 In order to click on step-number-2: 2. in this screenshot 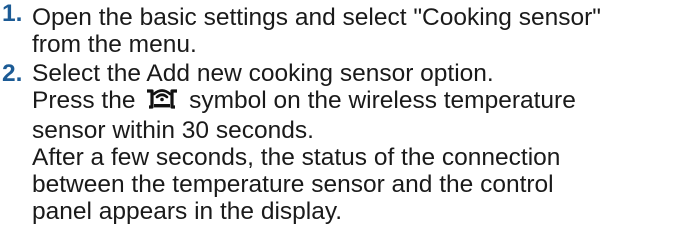, I will do `click(12, 73)`.